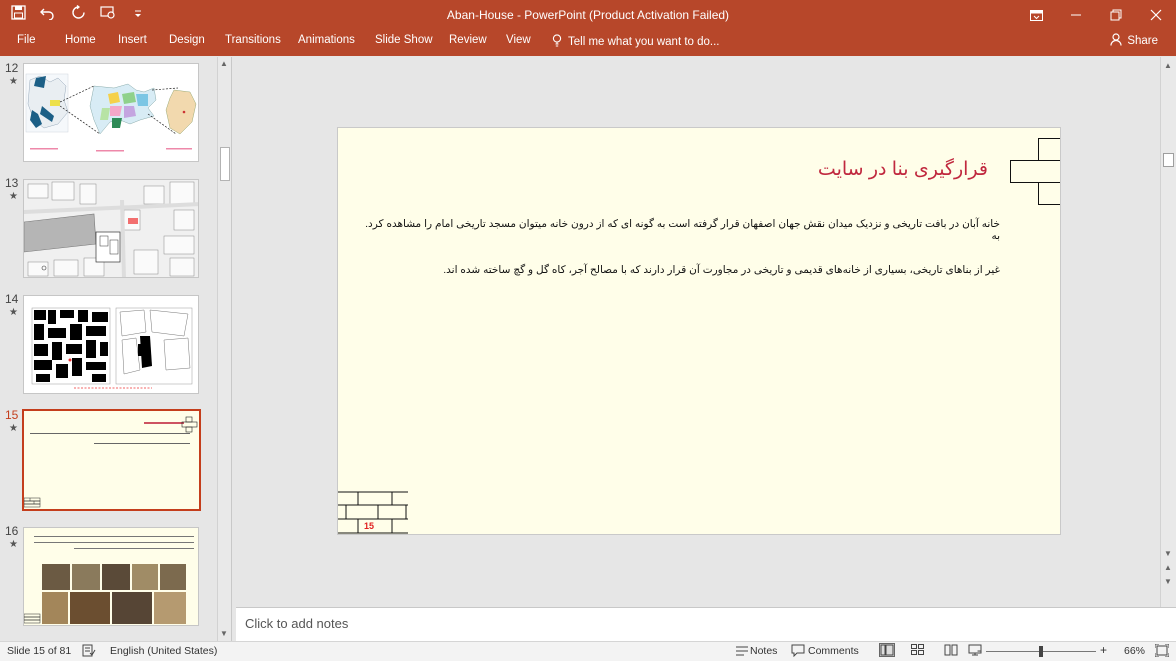 The width and height of the screenshot is (1176, 661). What do you see at coordinates (557, 42) in the screenshot?
I see `lightbulb-icon` at bounding box center [557, 42].